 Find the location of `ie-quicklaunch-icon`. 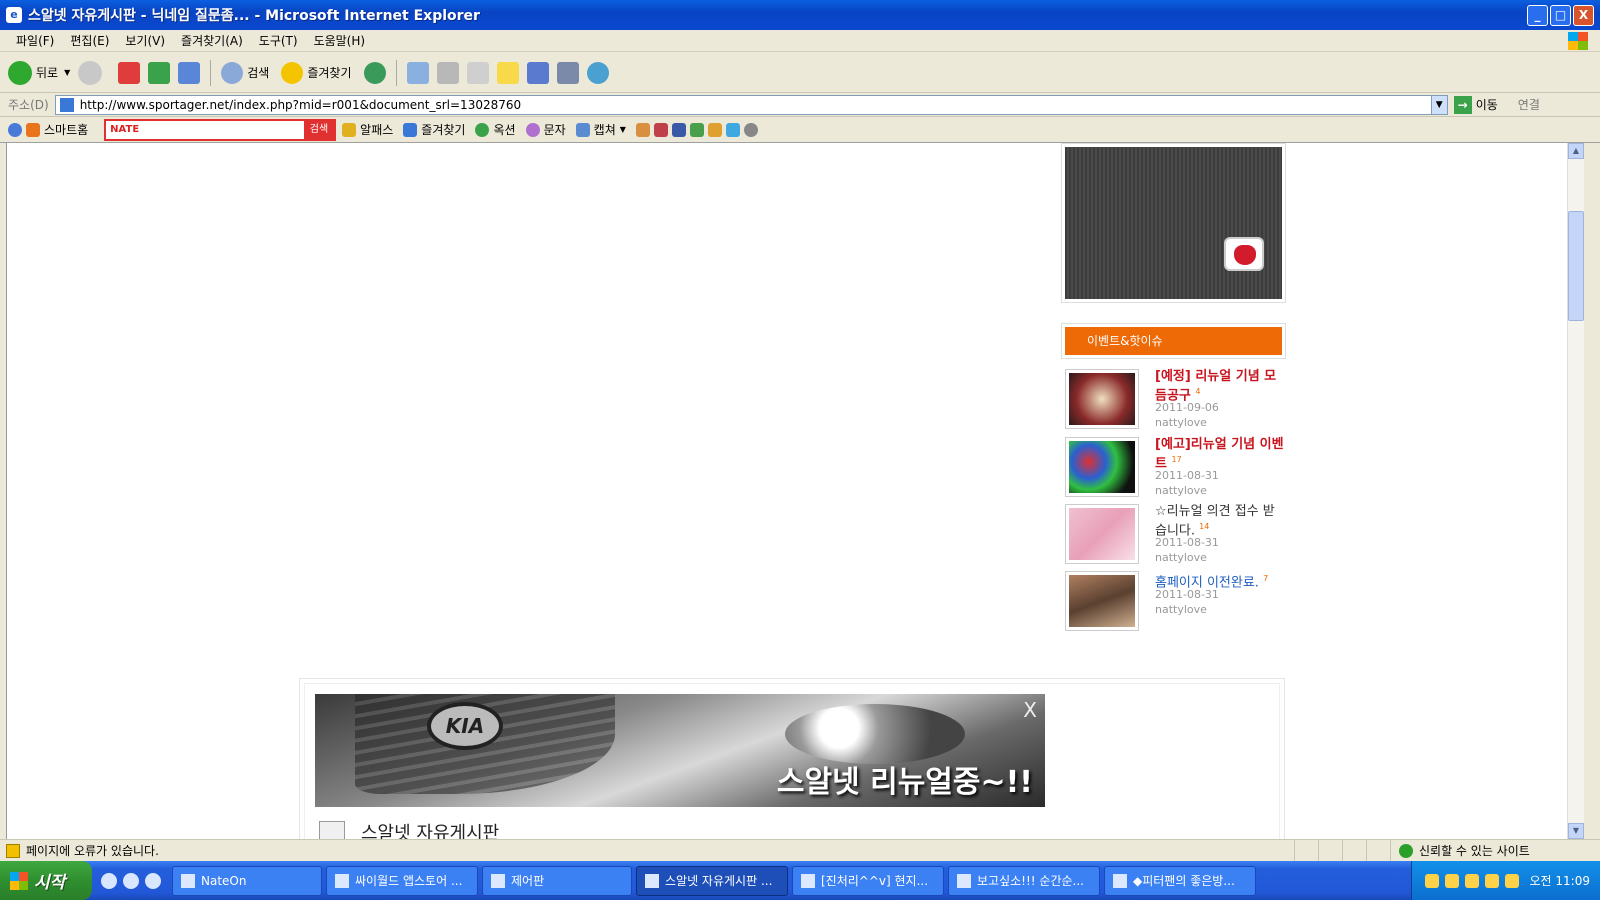

ie-quicklaunch-icon is located at coordinates (109, 880).